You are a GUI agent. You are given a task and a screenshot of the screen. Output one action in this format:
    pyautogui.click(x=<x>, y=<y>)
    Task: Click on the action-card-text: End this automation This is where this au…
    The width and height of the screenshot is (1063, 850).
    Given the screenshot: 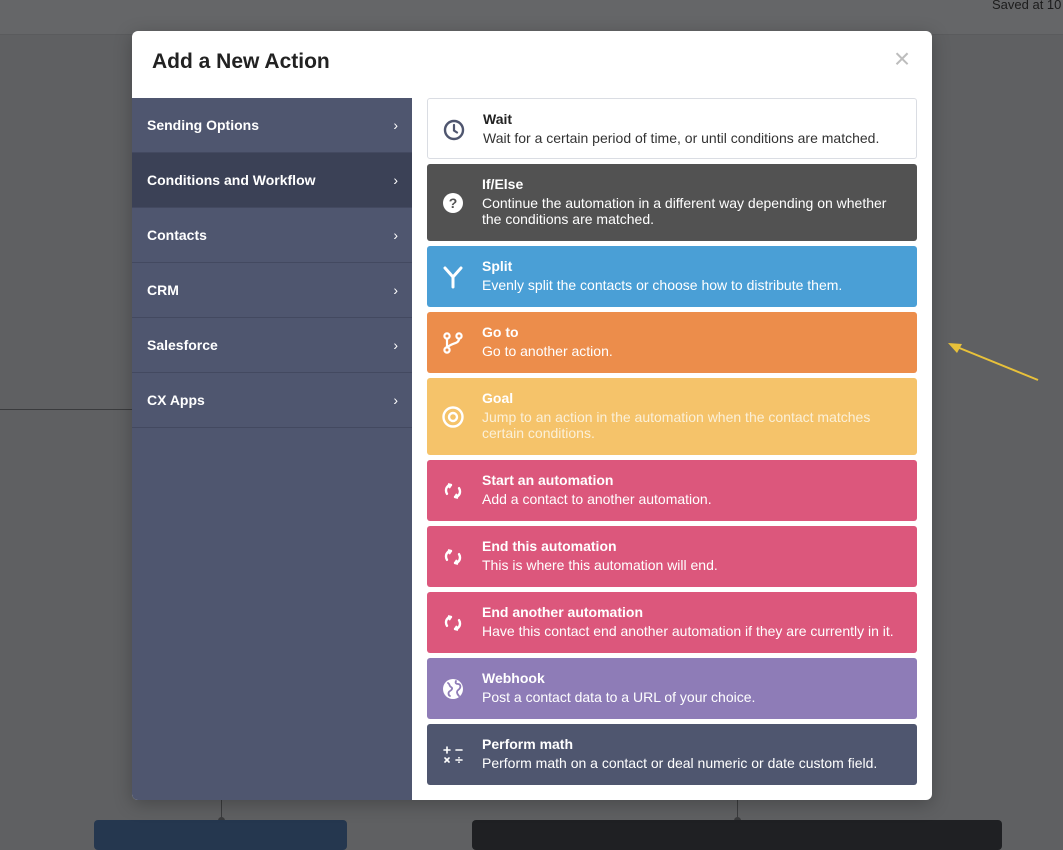 What is the action you would take?
    pyautogui.click(x=692, y=555)
    